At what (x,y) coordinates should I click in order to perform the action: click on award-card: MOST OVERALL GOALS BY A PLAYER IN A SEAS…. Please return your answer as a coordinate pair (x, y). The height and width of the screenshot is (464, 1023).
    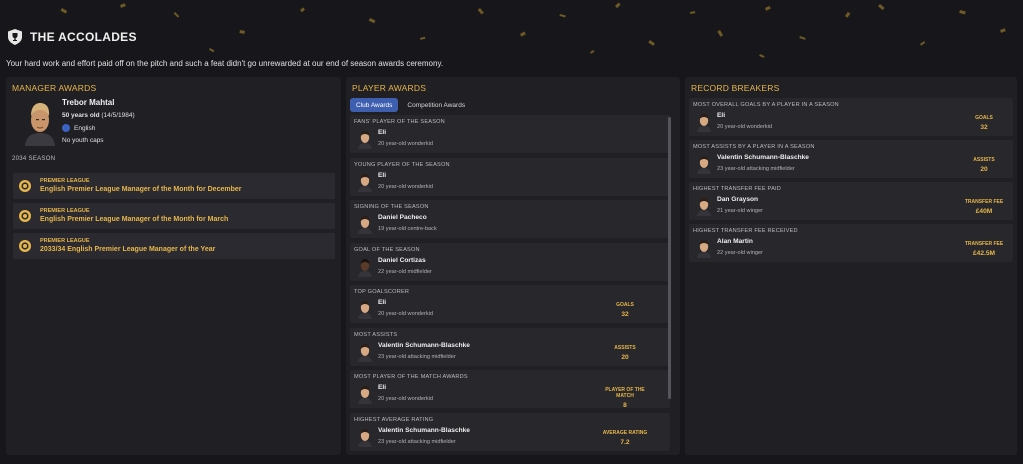
    Looking at the image, I should click on (851, 117).